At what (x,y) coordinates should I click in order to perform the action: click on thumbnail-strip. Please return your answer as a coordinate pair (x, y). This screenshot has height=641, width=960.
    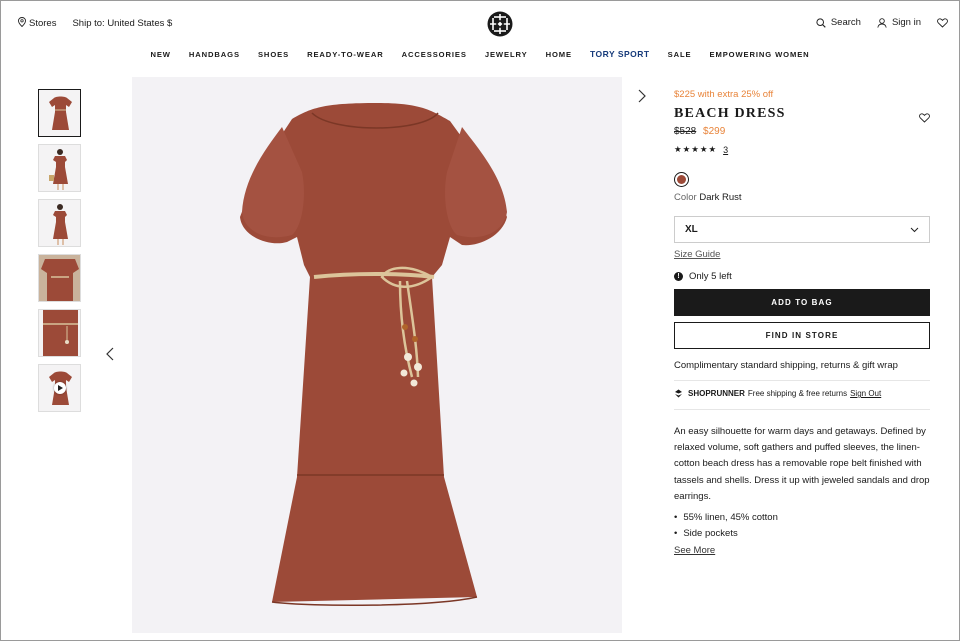
    Looking at the image, I should click on (60, 254).